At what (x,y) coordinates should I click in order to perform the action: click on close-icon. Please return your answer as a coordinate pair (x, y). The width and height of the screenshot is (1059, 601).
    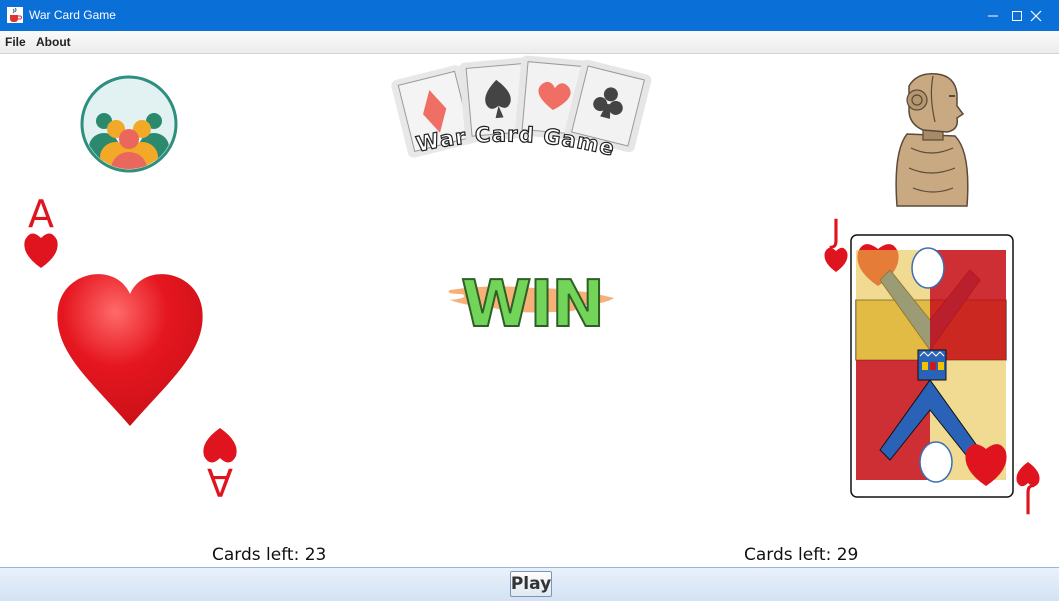
    Looking at the image, I should click on (1036, 15).